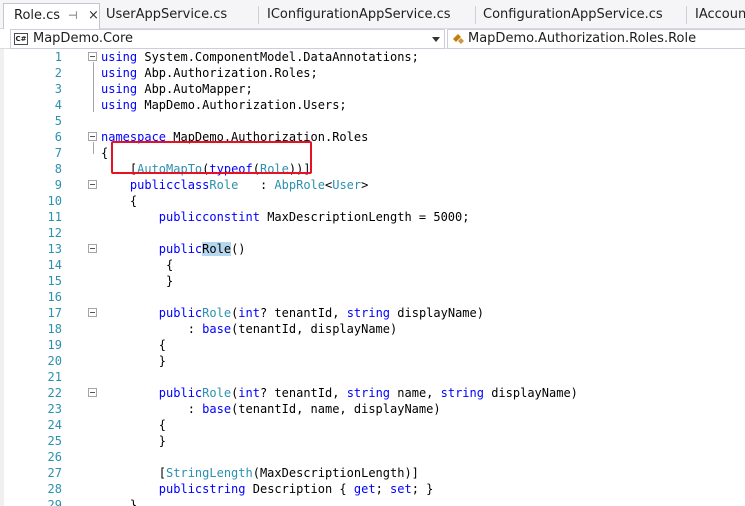 The width and height of the screenshot is (745, 506). Describe the element at coordinates (299, 489) in the screenshot. I see `code-token: Description {` at that location.